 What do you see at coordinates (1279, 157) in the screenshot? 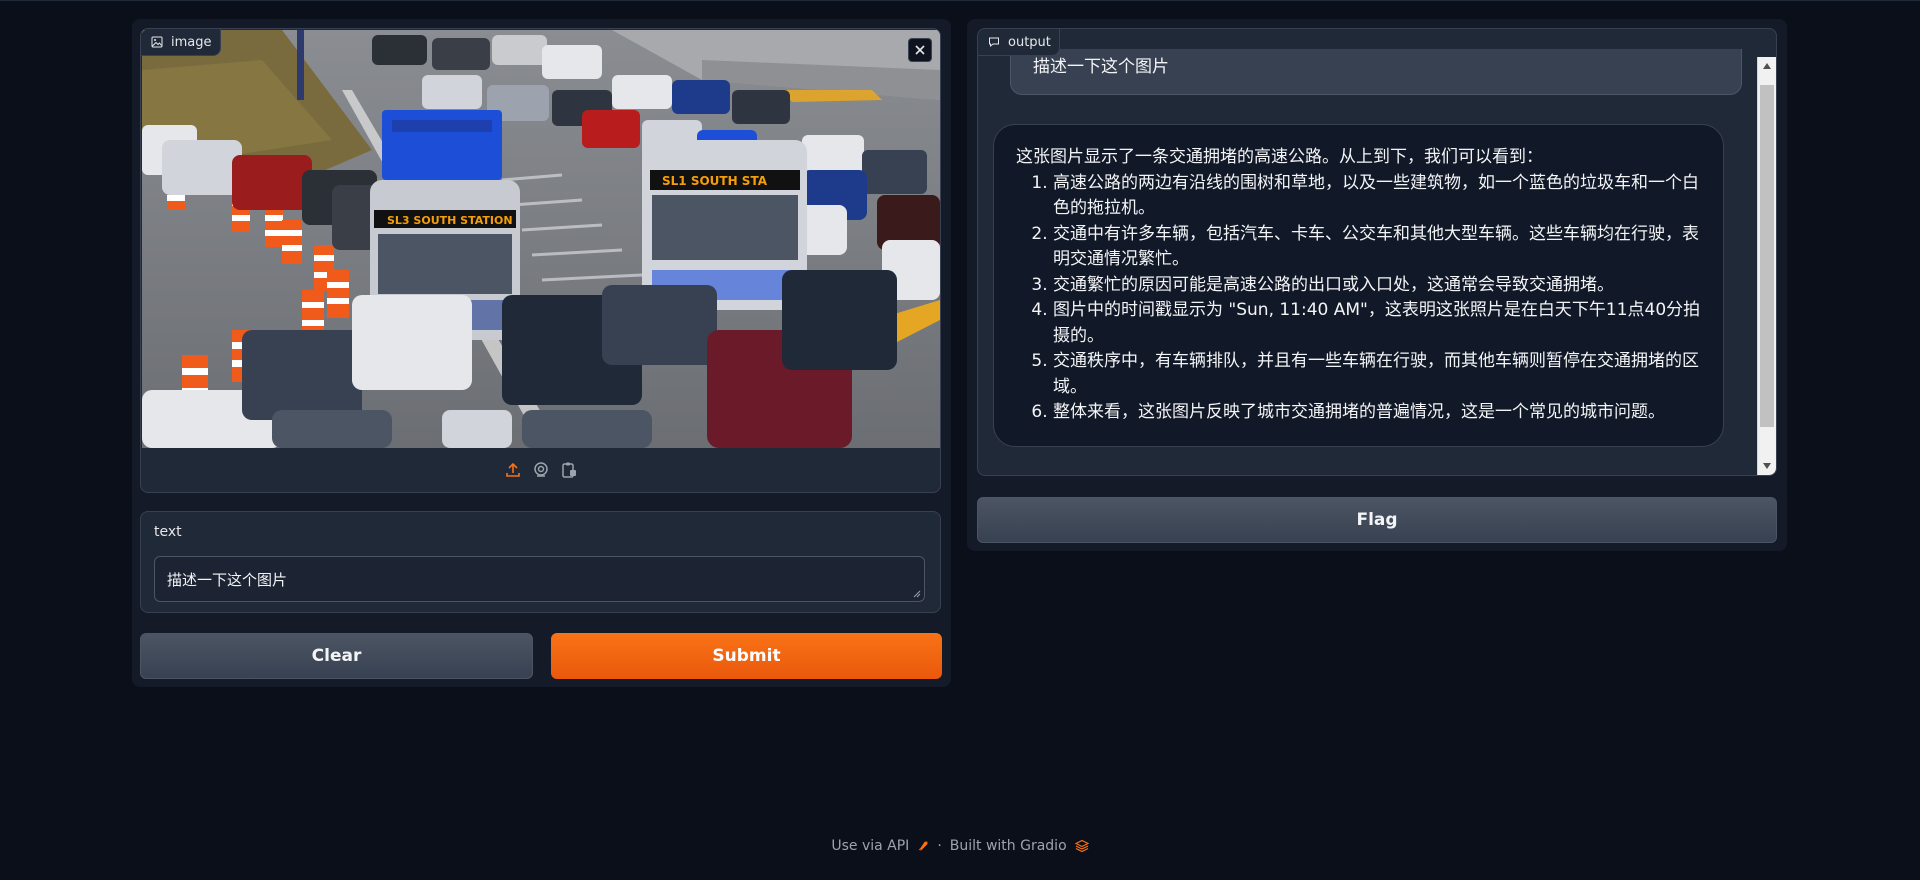
I see `bot-intro: 这张图片显示了一条交通拥堵的高速公路。从上到下，我们可以看到：` at bounding box center [1279, 157].